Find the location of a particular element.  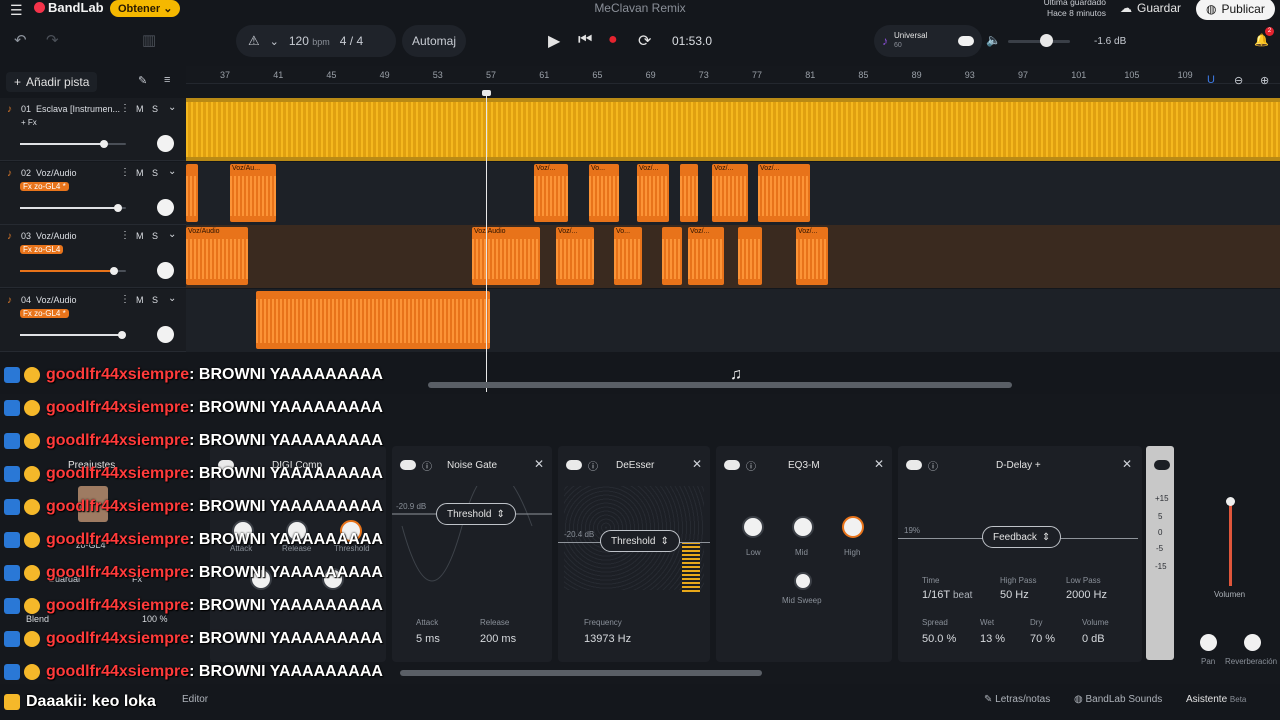

automation-button: Automaj is located at coordinates (434, 41).